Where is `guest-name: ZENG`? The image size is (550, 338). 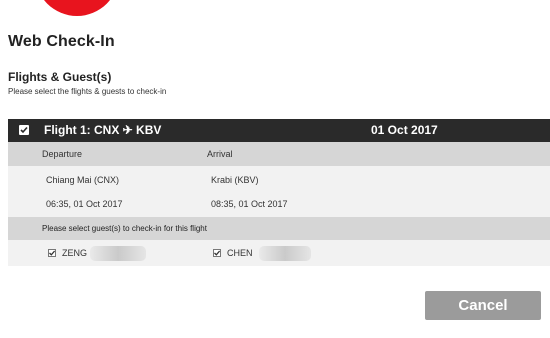 guest-name: ZENG is located at coordinates (75, 253).